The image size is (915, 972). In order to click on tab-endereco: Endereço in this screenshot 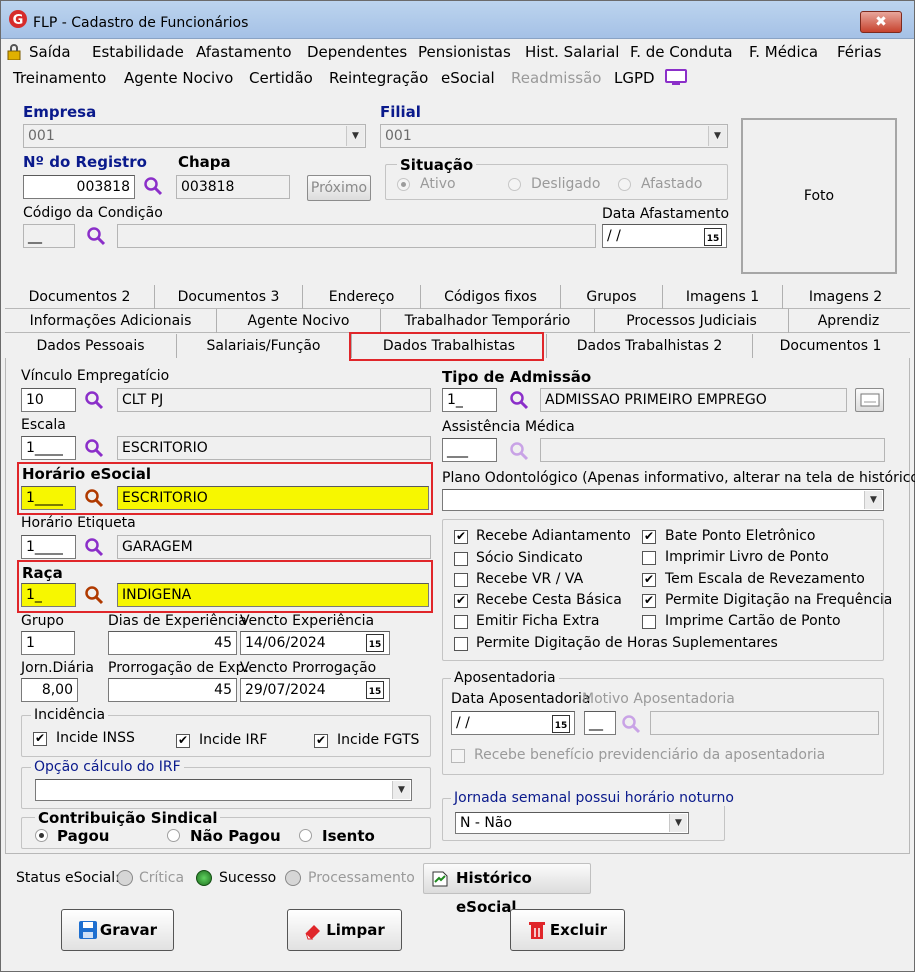, I will do `click(362, 297)`.